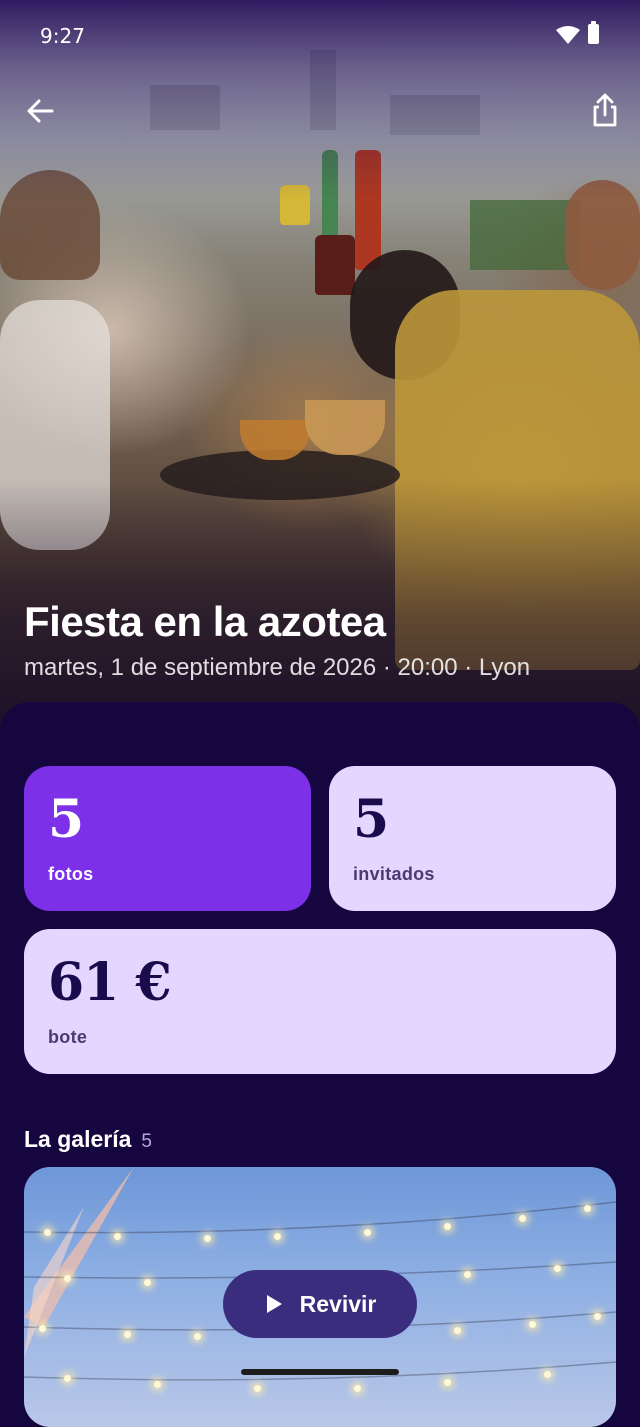 The image size is (640, 1427). Describe the element at coordinates (274, 1304) in the screenshot. I see `play-icon` at that location.